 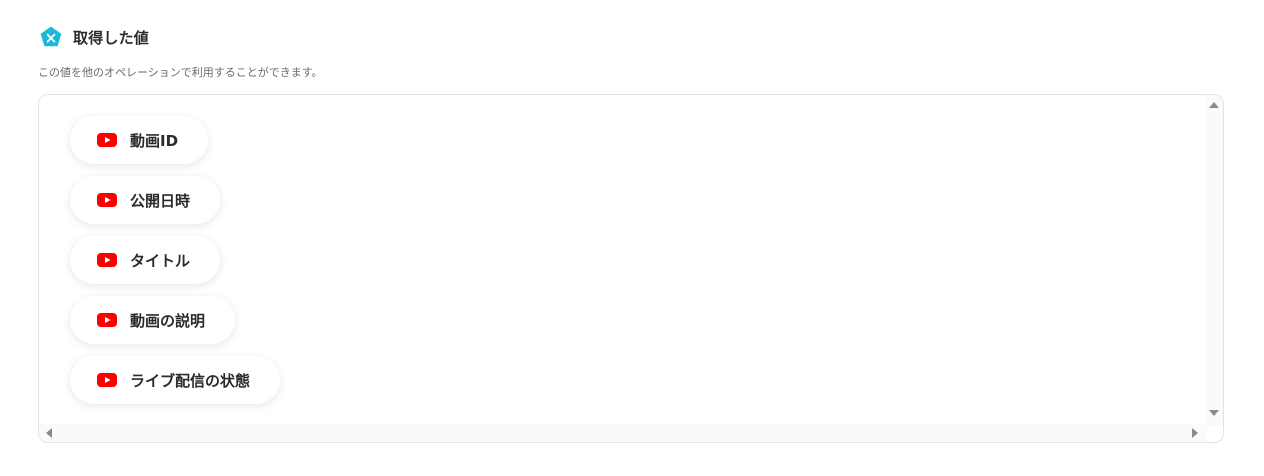 I want to click on variable-pentagon-icon, so click(x=51, y=36).